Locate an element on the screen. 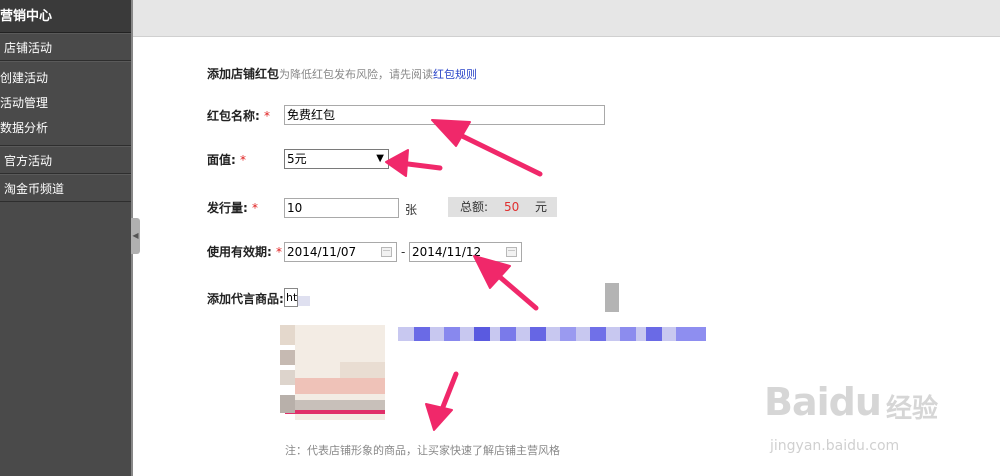 This screenshot has height=476, width=1000. validity-label: 使用有效期: * is located at coordinates (244, 251).